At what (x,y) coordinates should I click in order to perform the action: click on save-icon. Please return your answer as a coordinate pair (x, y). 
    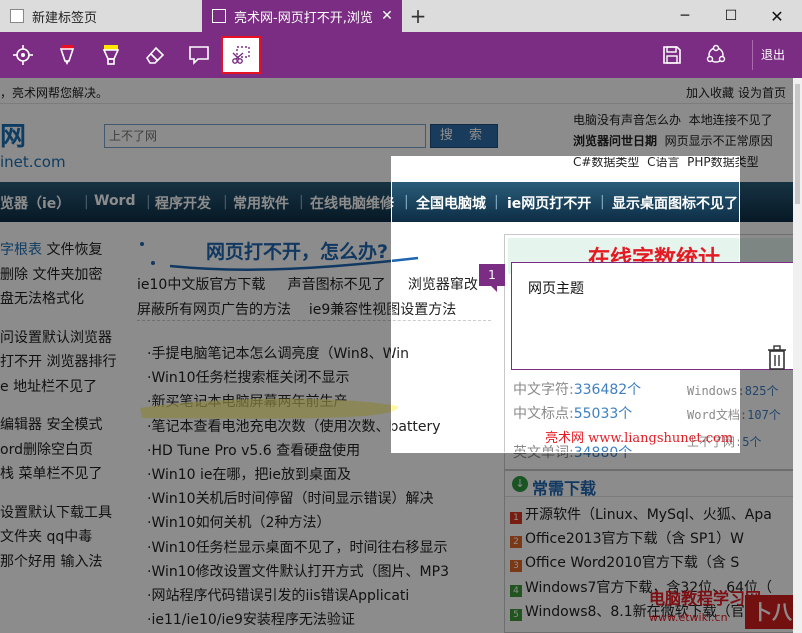
    Looking at the image, I should click on (672, 55).